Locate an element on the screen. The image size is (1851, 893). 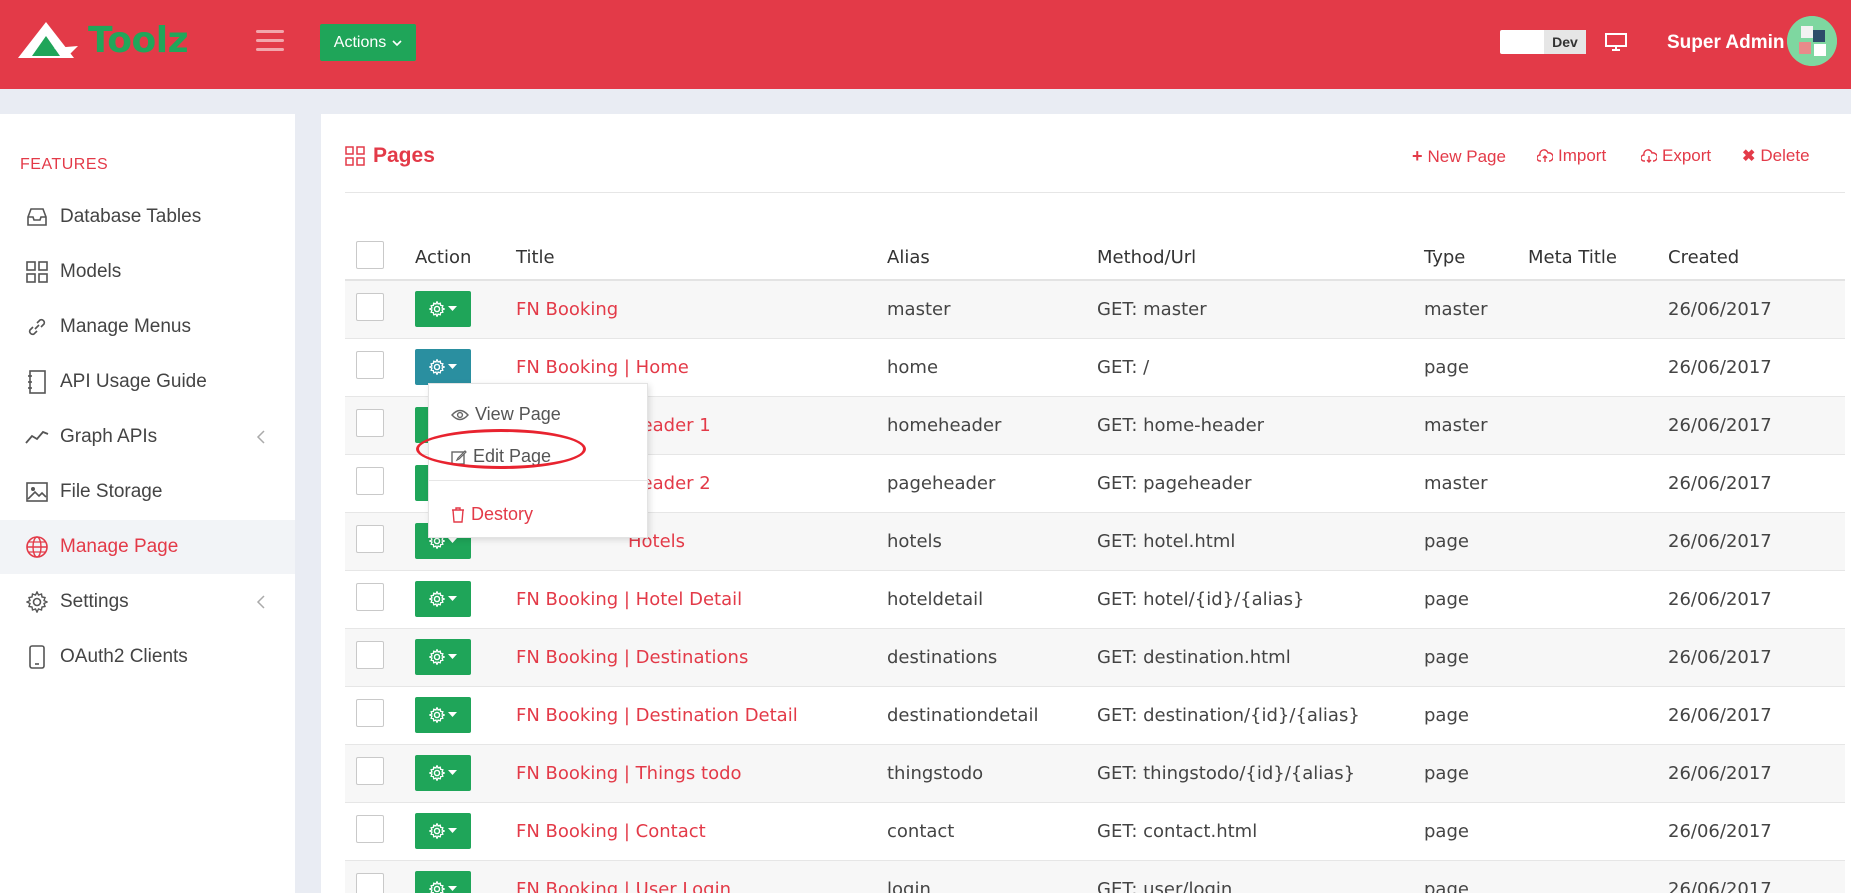
environment-toggle: Dev is located at coordinates (1543, 42).